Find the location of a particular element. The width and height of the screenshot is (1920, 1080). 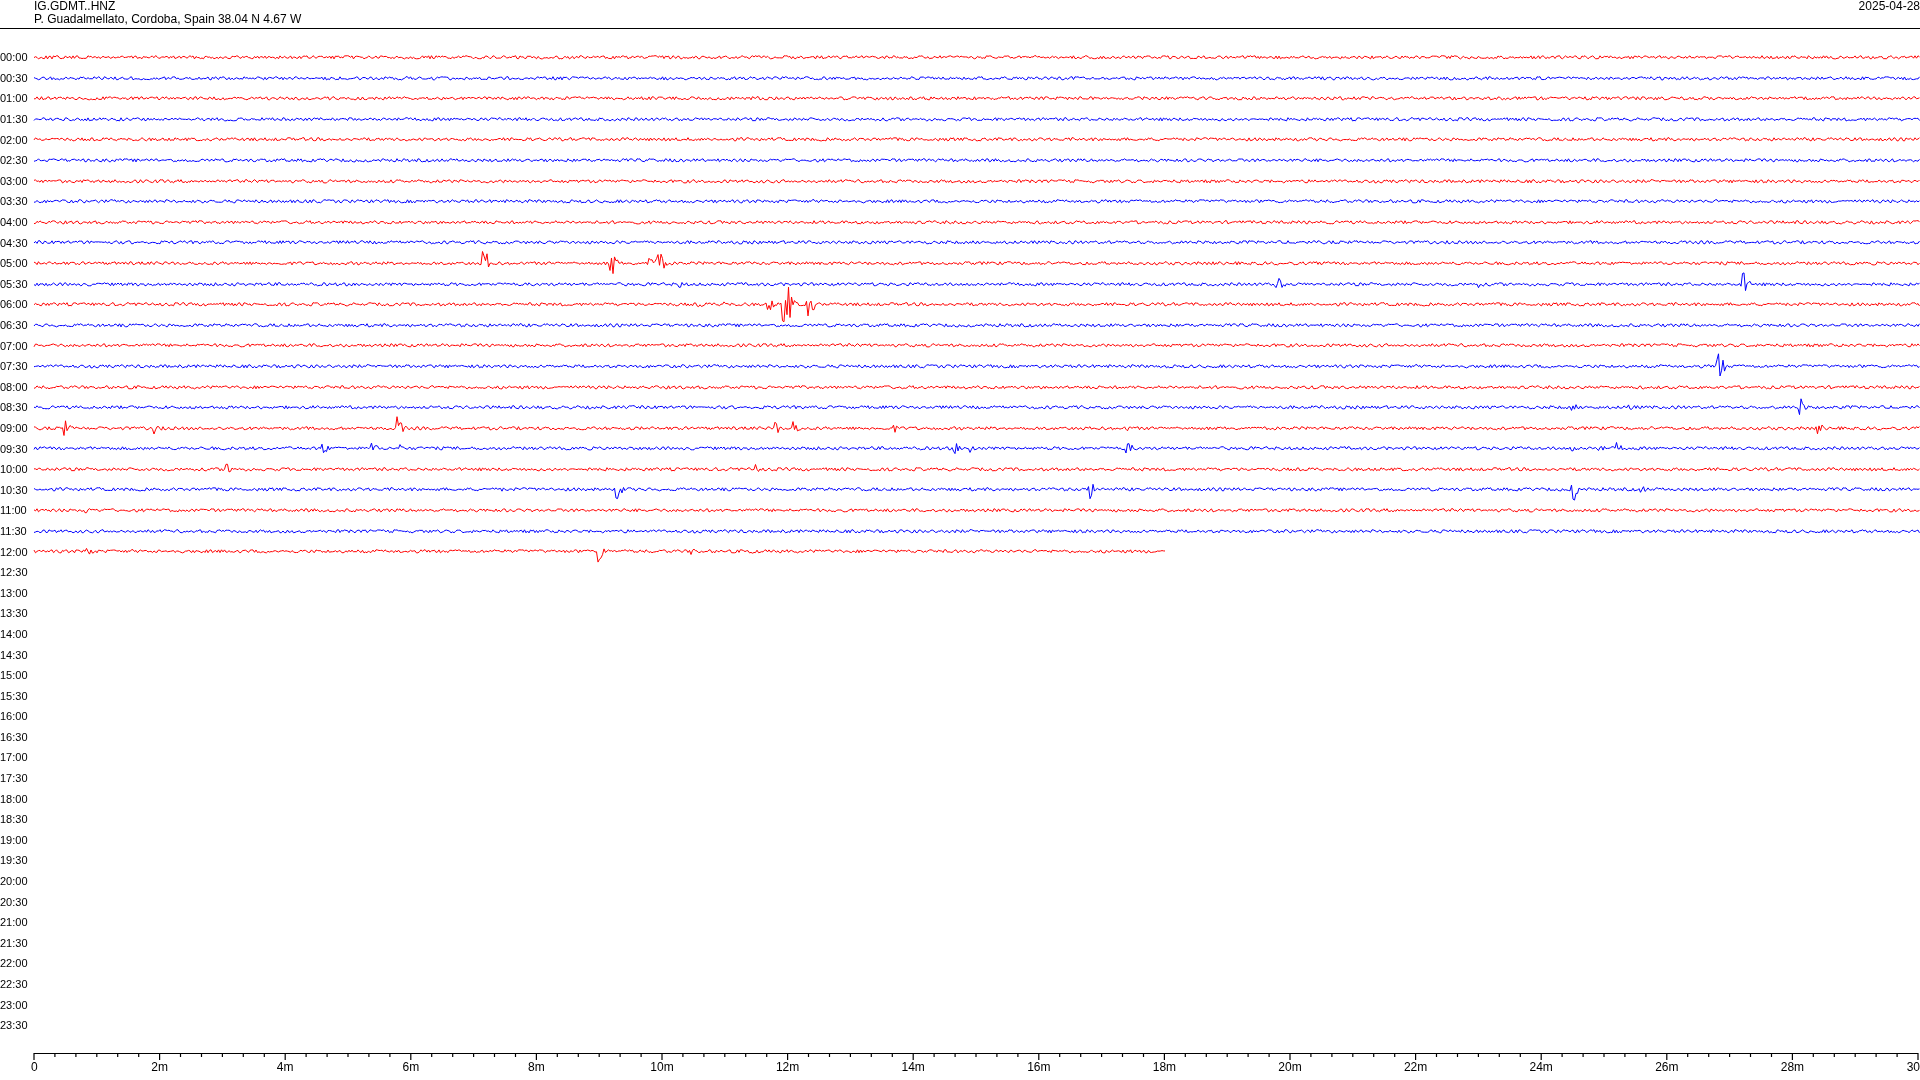

time-label: 10:30 is located at coordinates (14, 489).